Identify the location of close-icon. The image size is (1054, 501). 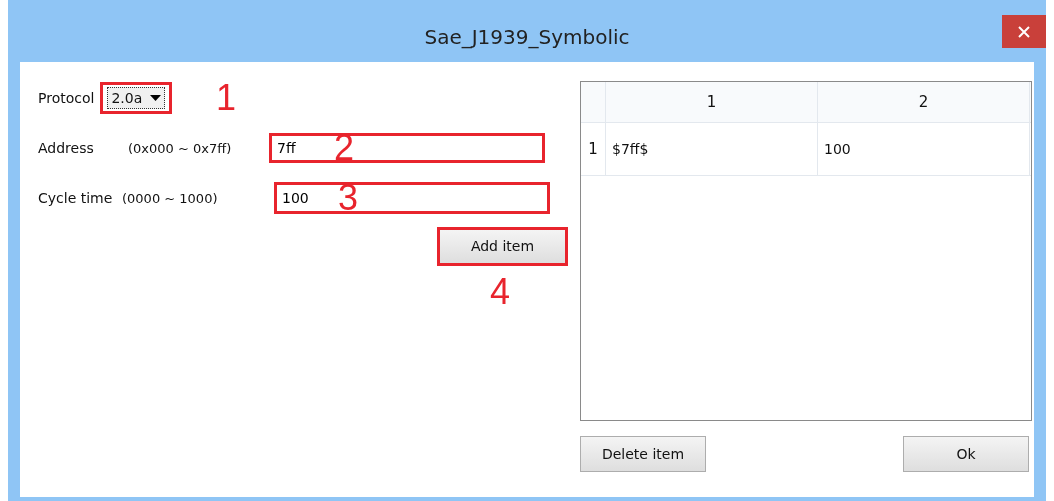
(1024, 31).